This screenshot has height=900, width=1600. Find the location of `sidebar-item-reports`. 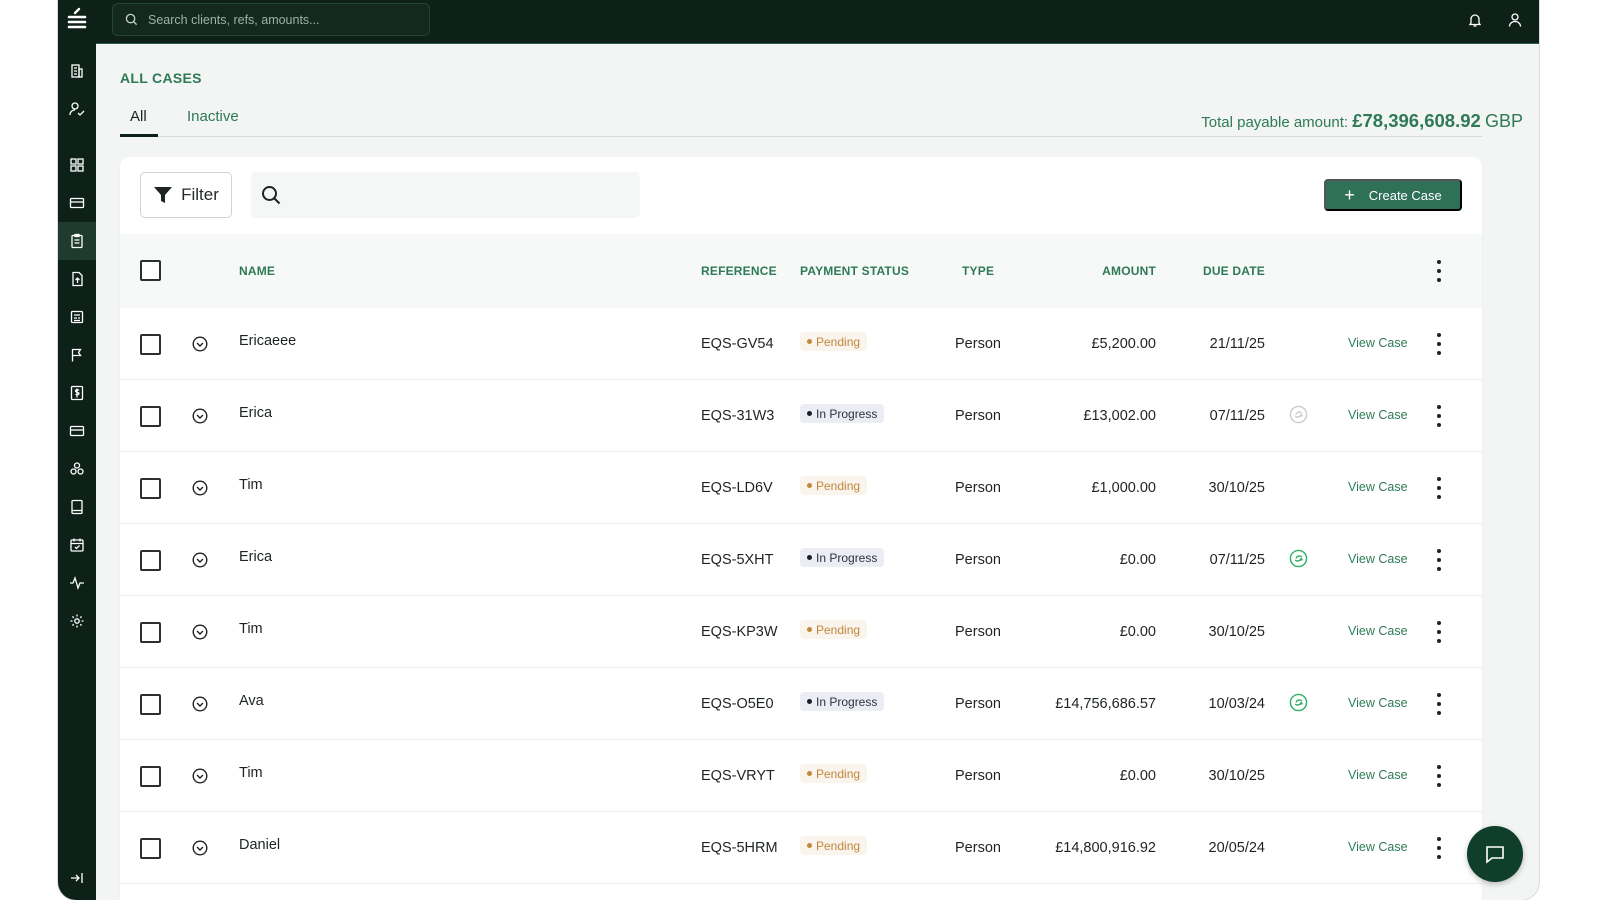

sidebar-item-reports is located at coordinates (77, 317).